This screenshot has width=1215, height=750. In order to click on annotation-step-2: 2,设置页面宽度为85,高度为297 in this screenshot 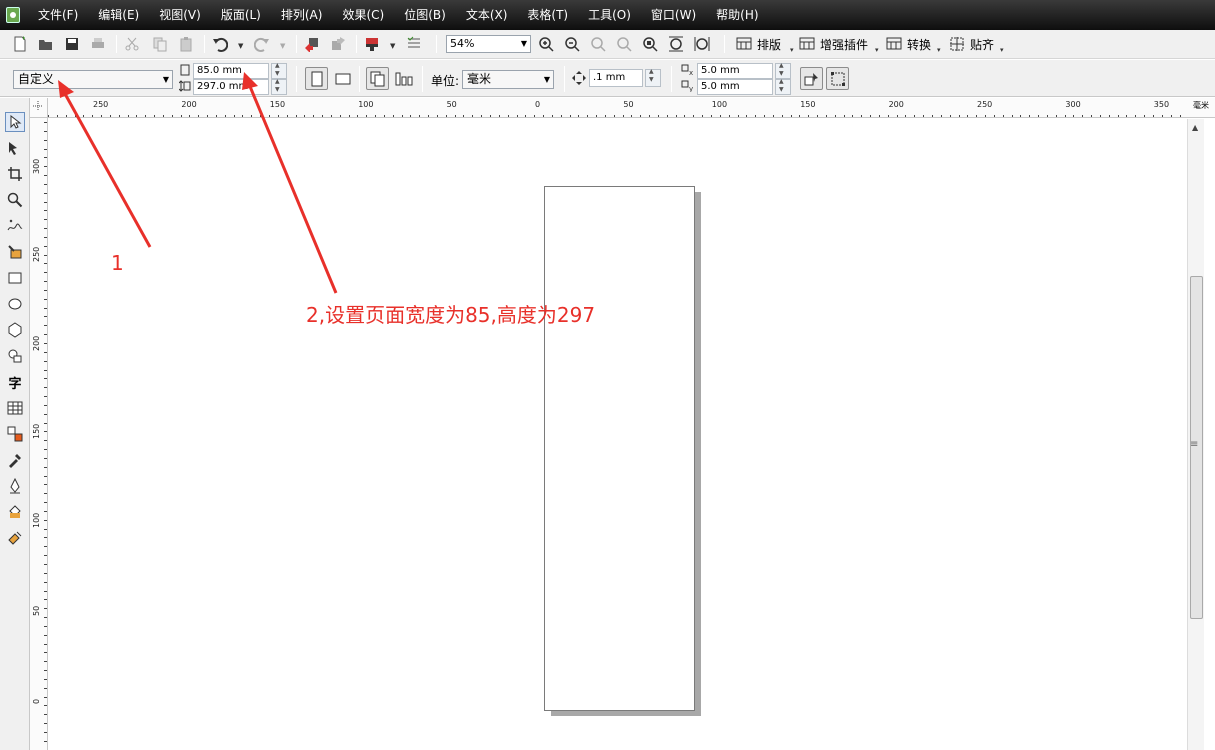, I will do `click(451, 315)`.